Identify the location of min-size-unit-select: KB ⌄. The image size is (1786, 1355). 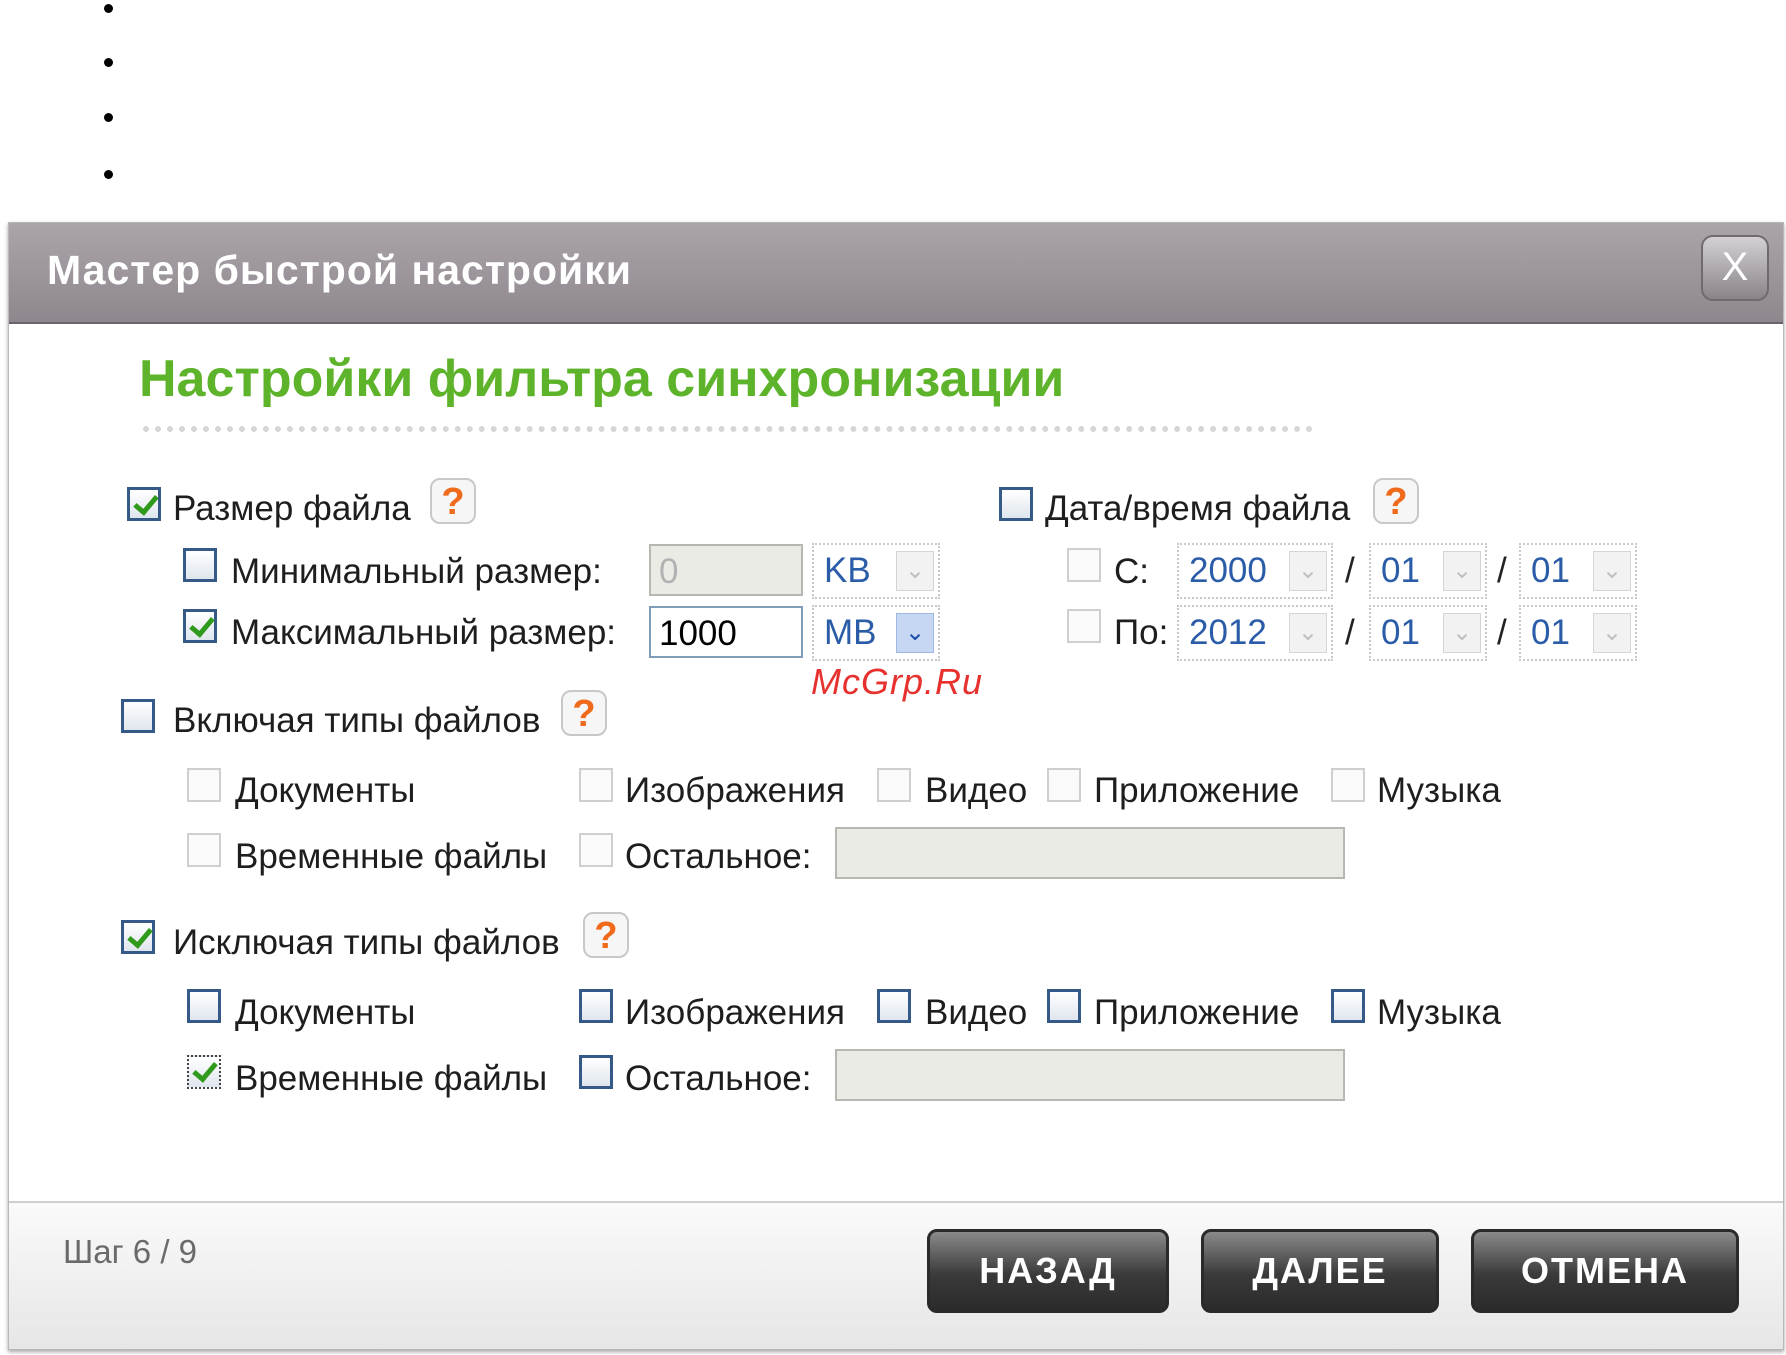
(876, 571).